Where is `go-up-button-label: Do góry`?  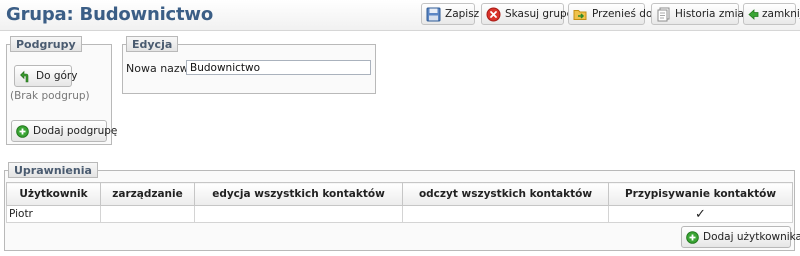
go-up-button-label: Do góry is located at coordinates (57, 76).